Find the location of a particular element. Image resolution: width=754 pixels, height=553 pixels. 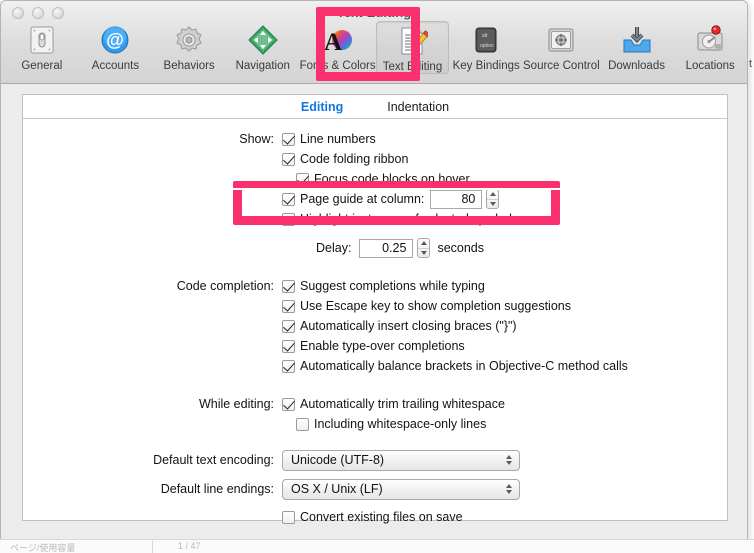

toolbar-item-navigation: Navigation is located at coordinates (263, 47).